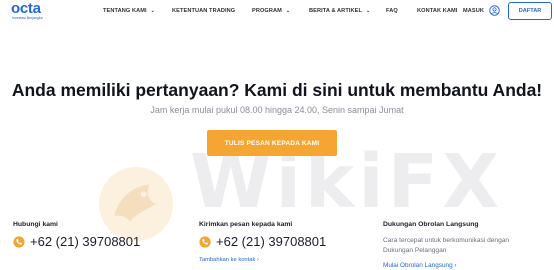 The height and width of the screenshot is (270, 554). What do you see at coordinates (335, 11) in the screenshot?
I see `nav-label: BERITA & ARTIKEL` at bounding box center [335, 11].